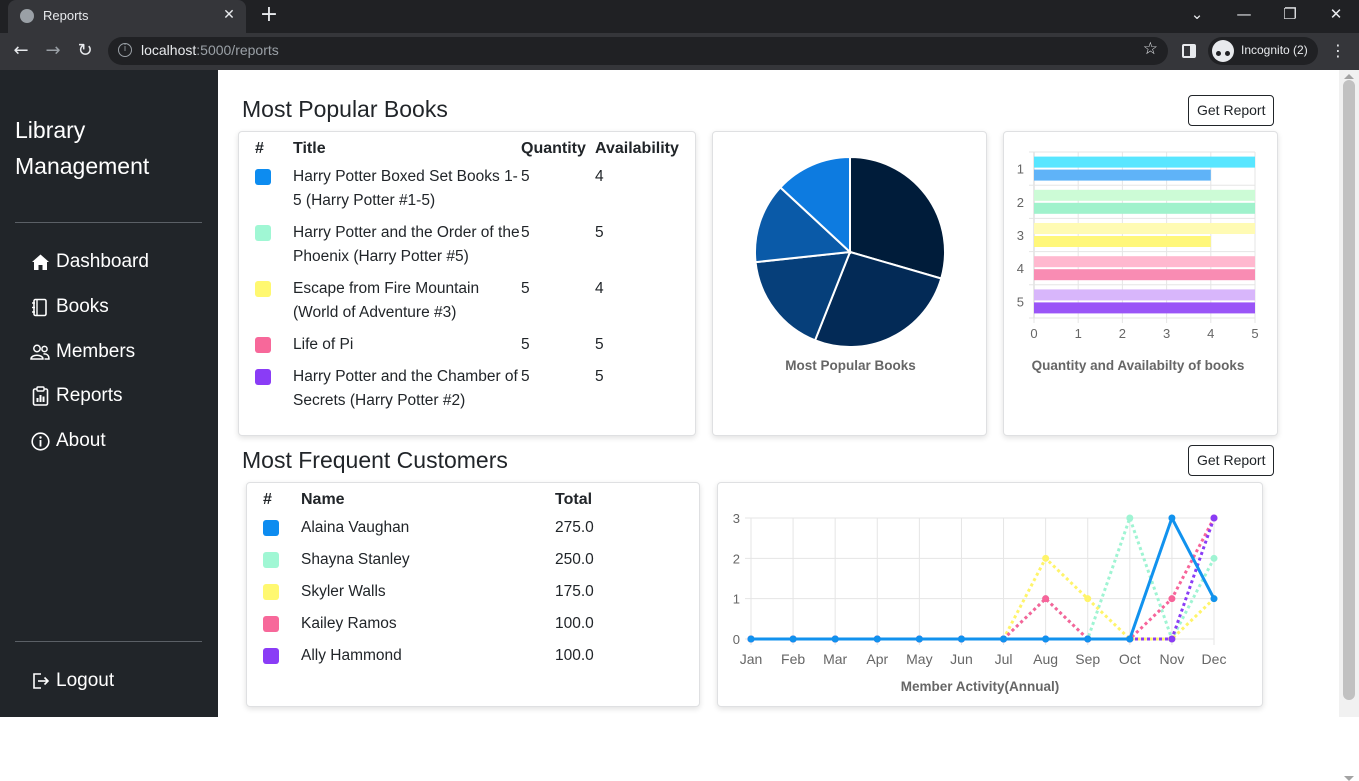 This screenshot has height=781, width=1359. What do you see at coordinates (351, 655) in the screenshot?
I see `cell-name: Ally Hammond` at bounding box center [351, 655].